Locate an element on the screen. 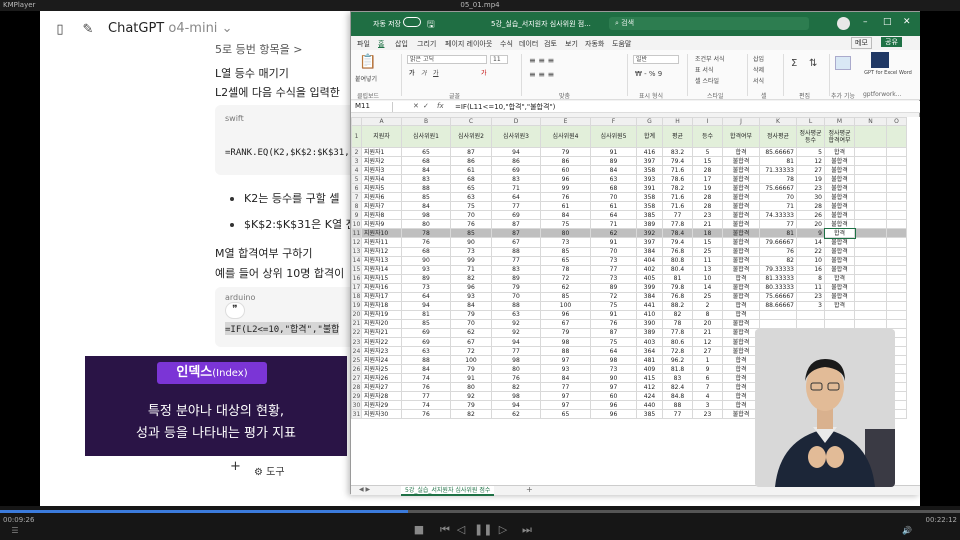 The image size is (960, 540). column-header: G is located at coordinates (649, 121).